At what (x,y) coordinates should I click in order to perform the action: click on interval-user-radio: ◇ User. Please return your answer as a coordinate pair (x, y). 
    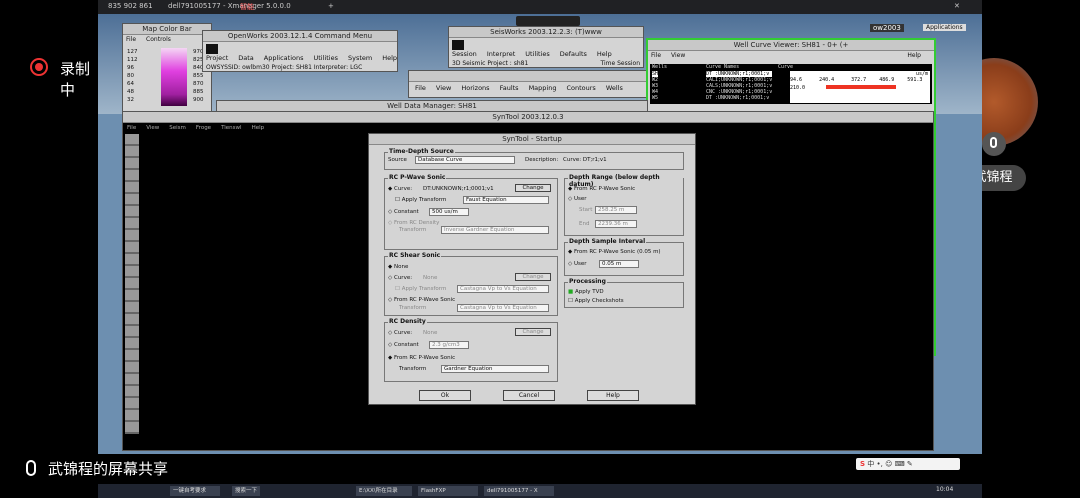
    Looking at the image, I should click on (577, 264).